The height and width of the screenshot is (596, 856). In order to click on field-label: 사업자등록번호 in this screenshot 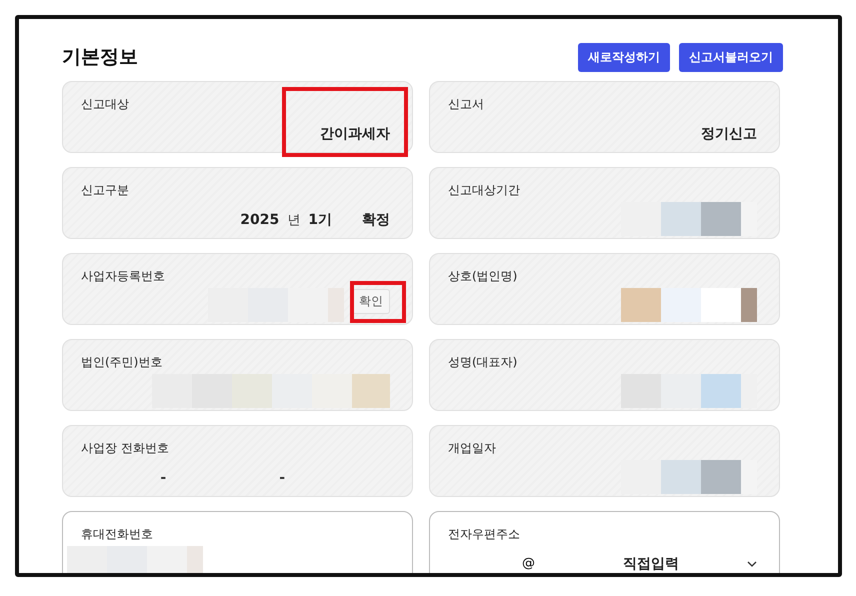, I will do `click(123, 276)`.